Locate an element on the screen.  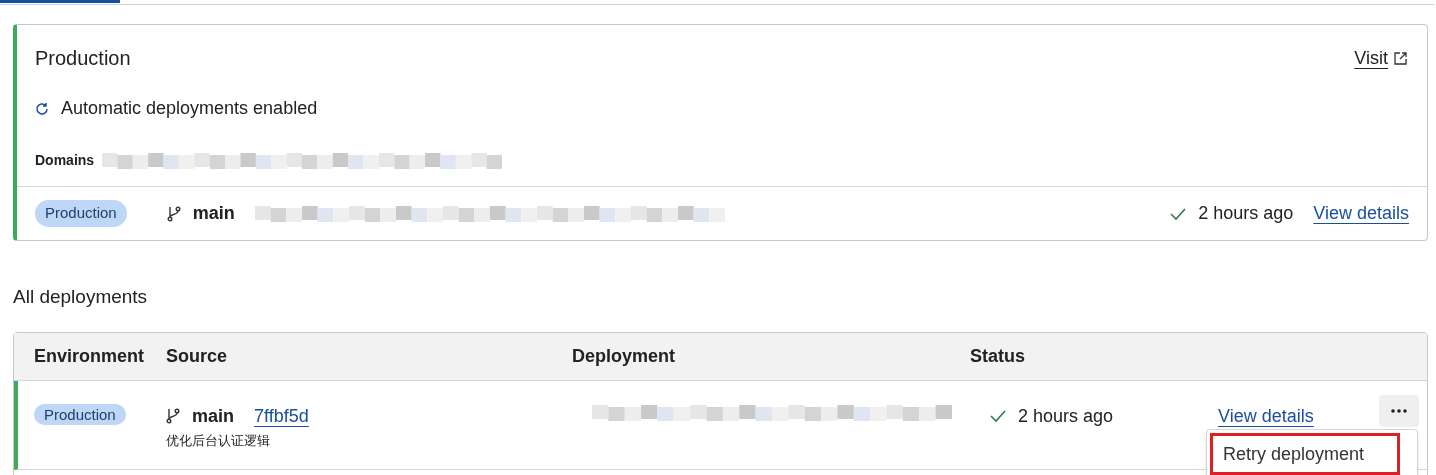
column-header: Environment is located at coordinates (89, 356).